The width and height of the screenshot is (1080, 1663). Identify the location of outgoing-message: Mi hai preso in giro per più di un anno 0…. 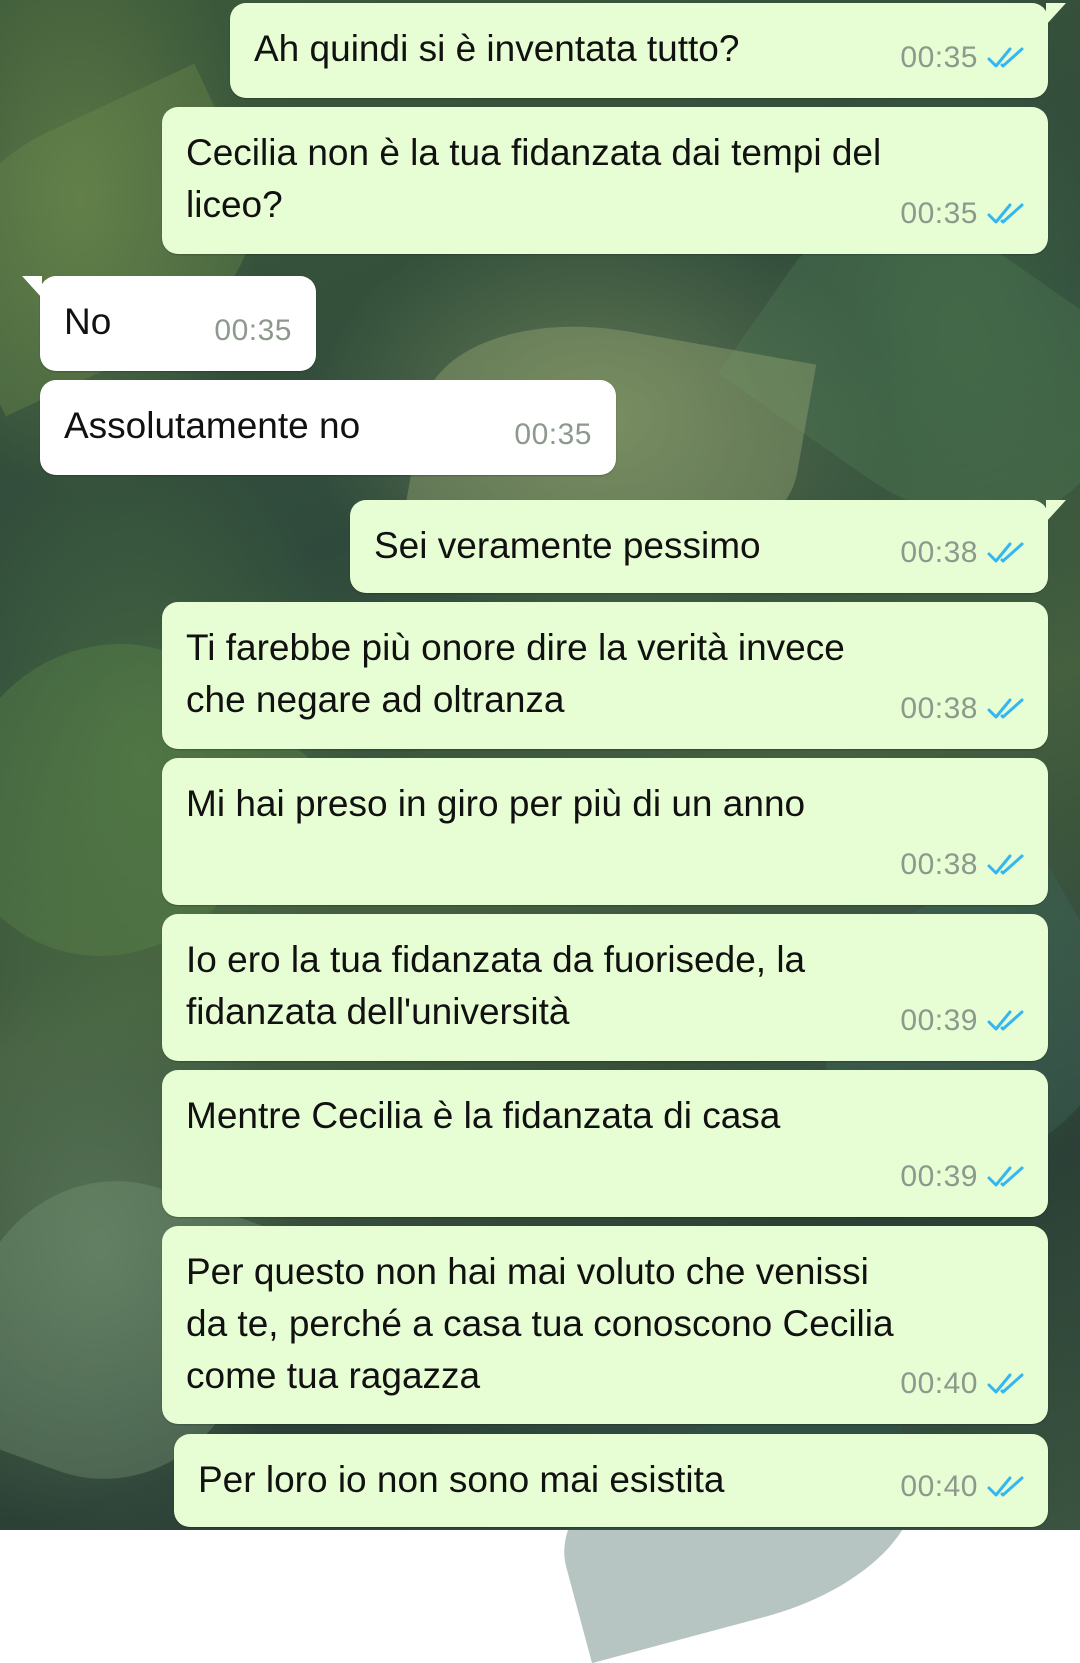
(605, 831).